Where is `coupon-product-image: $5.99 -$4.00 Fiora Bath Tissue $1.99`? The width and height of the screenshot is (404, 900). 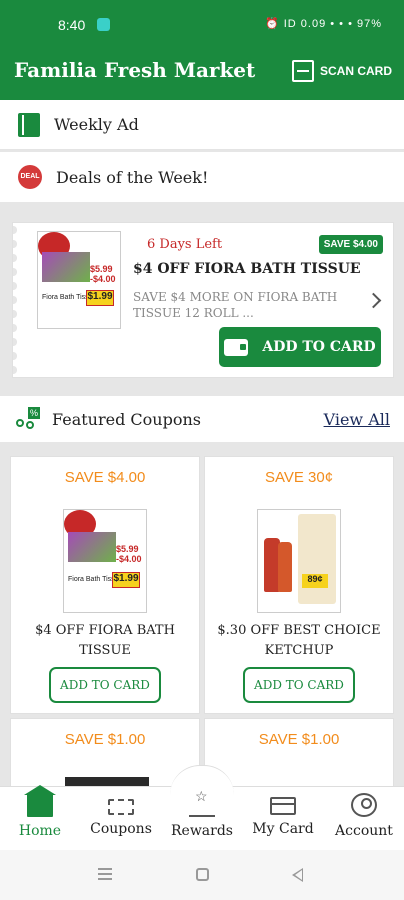 coupon-product-image: $5.99 -$4.00 Fiora Bath Tissue $1.99 is located at coordinates (105, 561).